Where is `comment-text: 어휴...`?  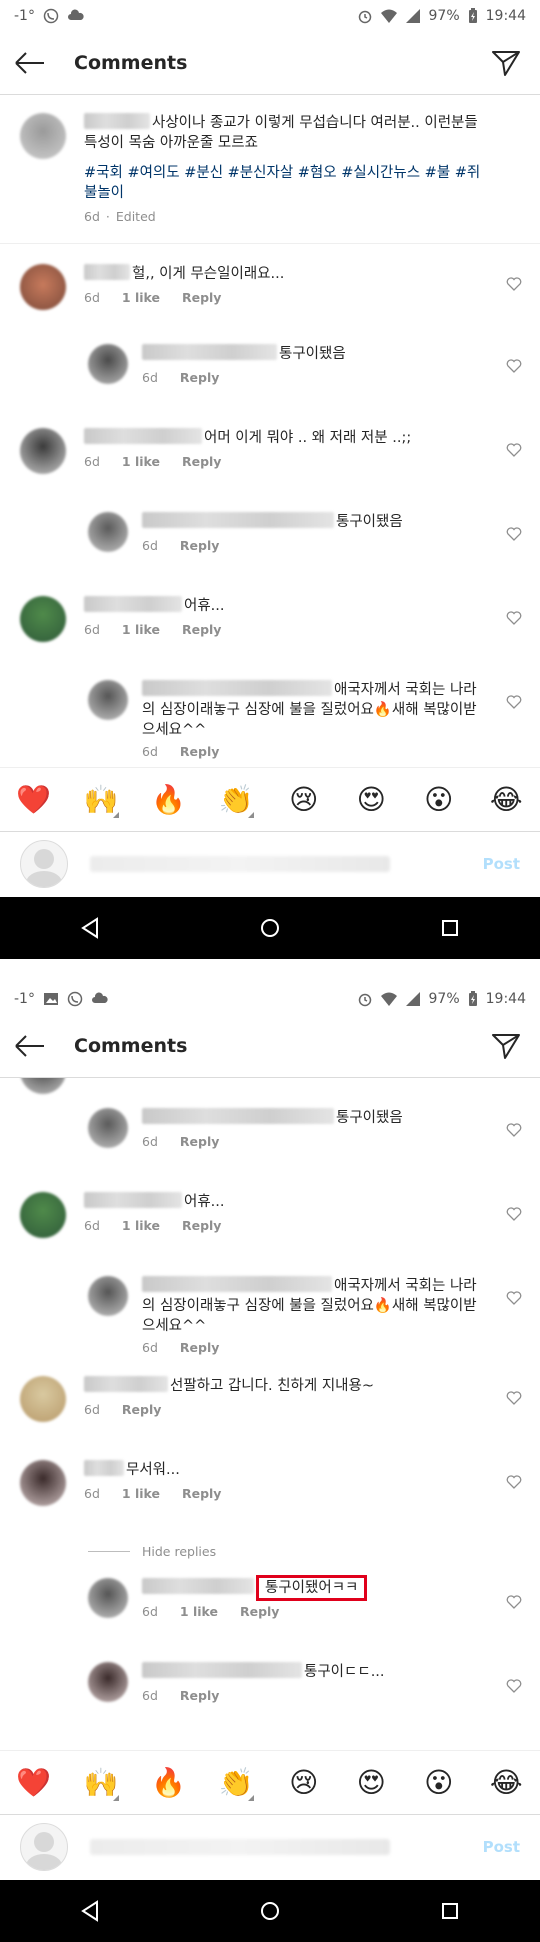 comment-text: 어휴... is located at coordinates (204, 1202).